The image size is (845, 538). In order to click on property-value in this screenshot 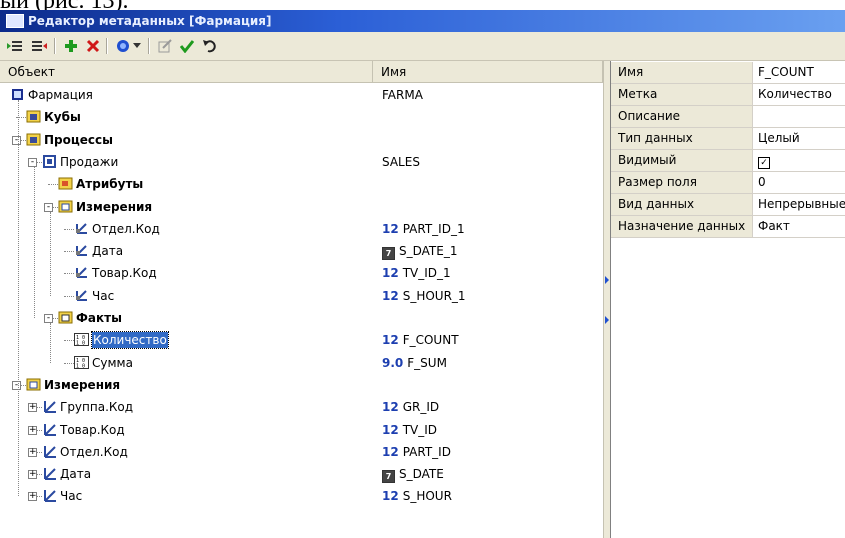, I will do `click(799, 116)`.